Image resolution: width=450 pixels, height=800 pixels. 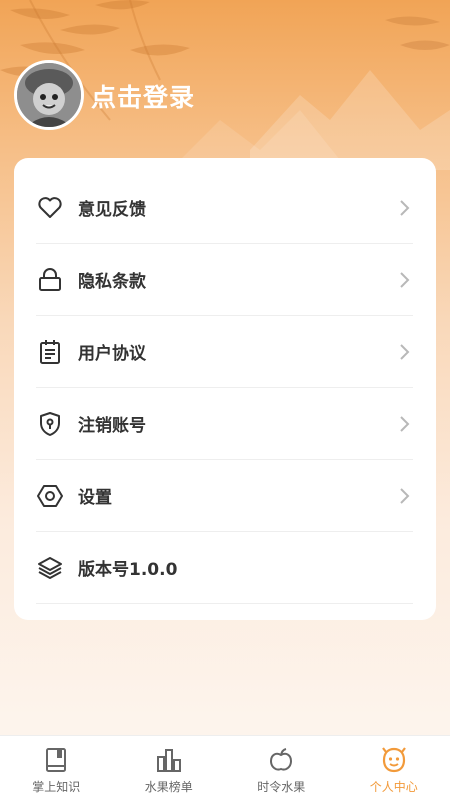 What do you see at coordinates (224, 352) in the screenshot?
I see `menu-item-user-agreement: 用户协议` at bounding box center [224, 352].